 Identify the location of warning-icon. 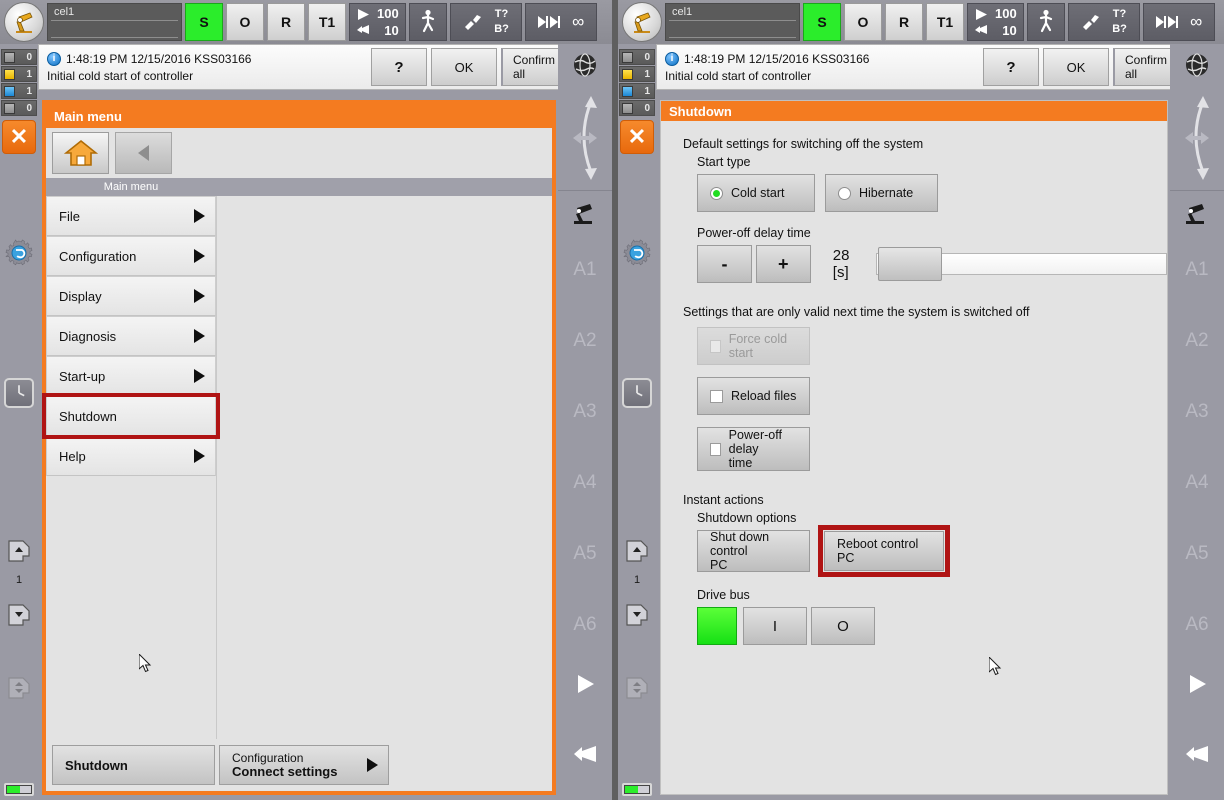
(627, 74).